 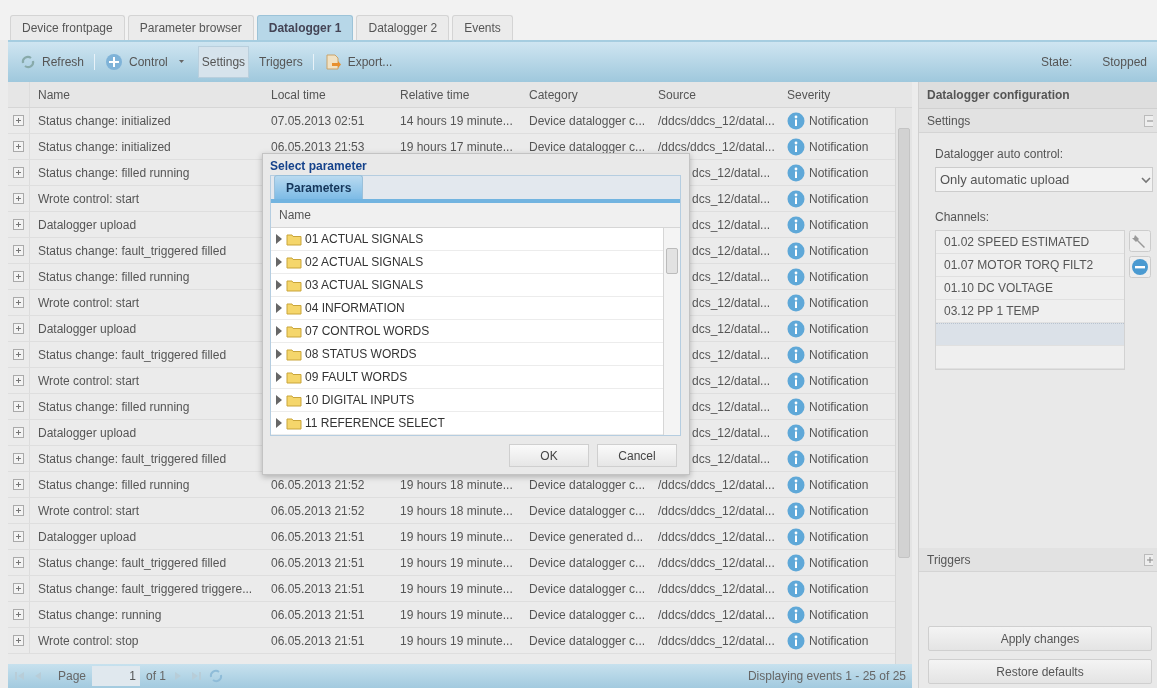 What do you see at coordinates (549, 455) in the screenshot?
I see `dialog-button: OK` at bounding box center [549, 455].